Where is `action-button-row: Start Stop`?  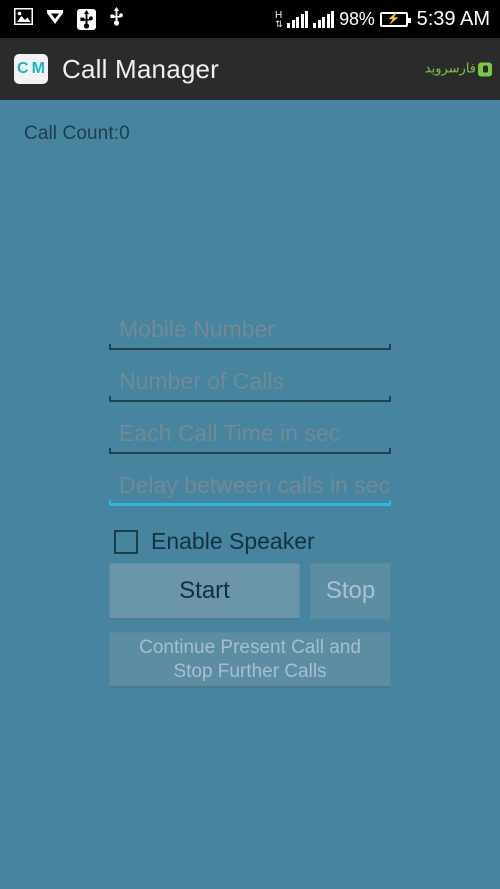
action-button-row: Start Stop is located at coordinates (250, 591).